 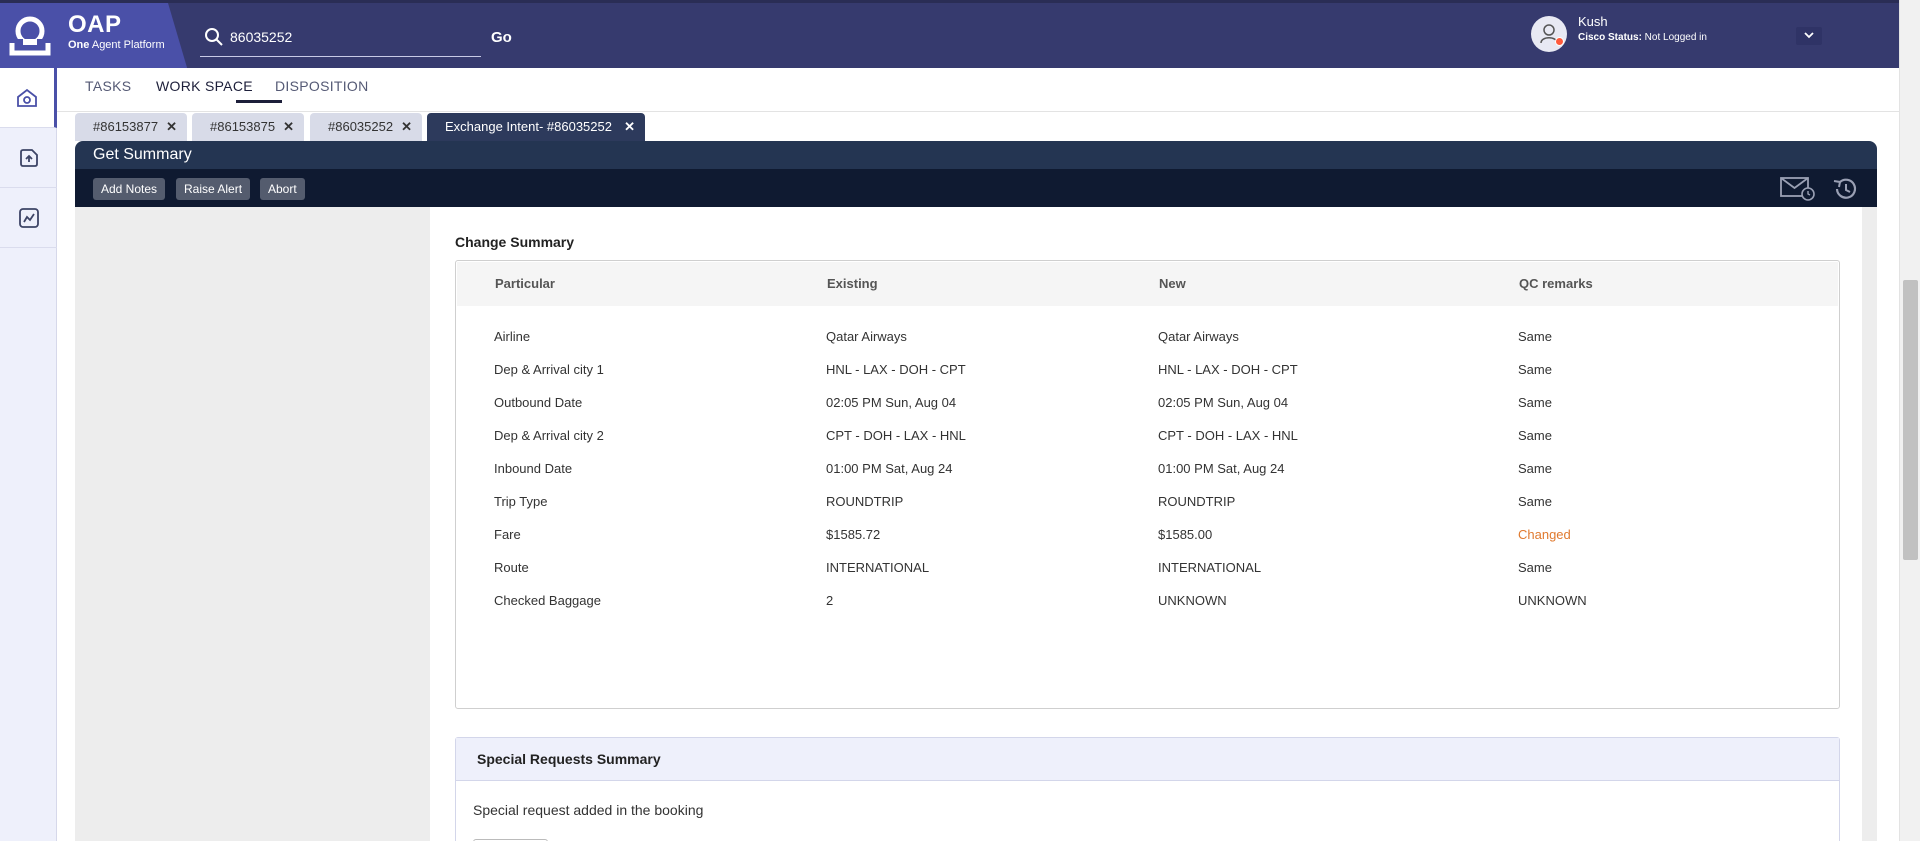 What do you see at coordinates (1549, 34) in the screenshot?
I see `avatar` at bounding box center [1549, 34].